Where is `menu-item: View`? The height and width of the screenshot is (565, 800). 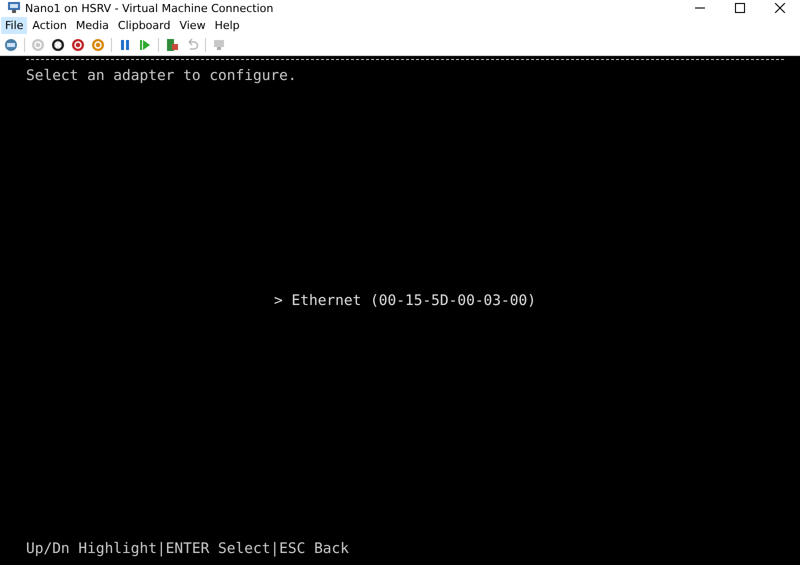 menu-item: View is located at coordinates (192, 25).